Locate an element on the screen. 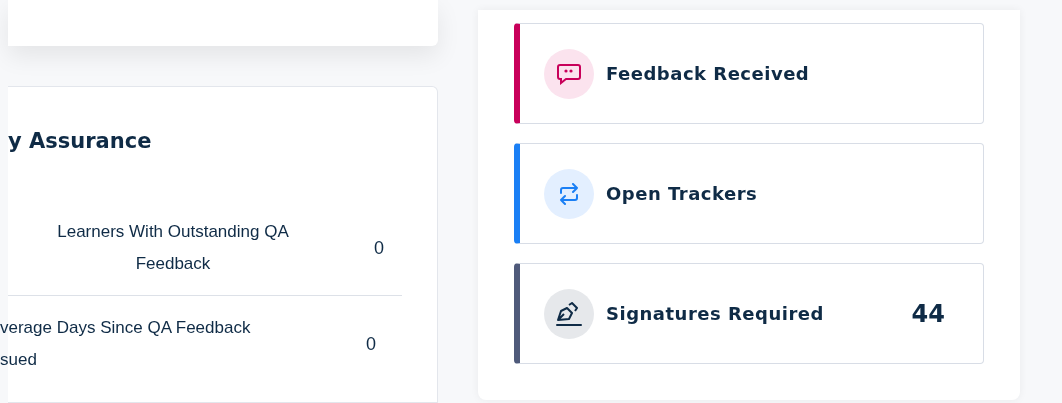  metric-label: verage Days Since QA Feedback sued is located at coordinates (126, 344).